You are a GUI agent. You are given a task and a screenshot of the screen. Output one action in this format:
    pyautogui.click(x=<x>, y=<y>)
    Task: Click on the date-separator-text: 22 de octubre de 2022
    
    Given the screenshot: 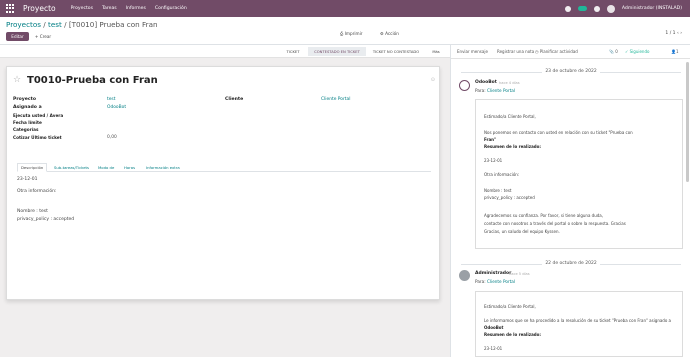 What is the action you would take?
    pyautogui.click(x=571, y=263)
    